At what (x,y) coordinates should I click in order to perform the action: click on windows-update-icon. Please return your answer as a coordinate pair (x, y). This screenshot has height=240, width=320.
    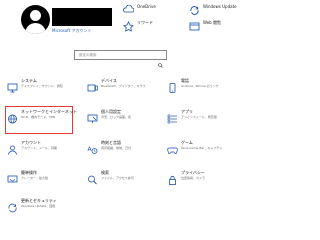
    Looking at the image, I should click on (194, 10).